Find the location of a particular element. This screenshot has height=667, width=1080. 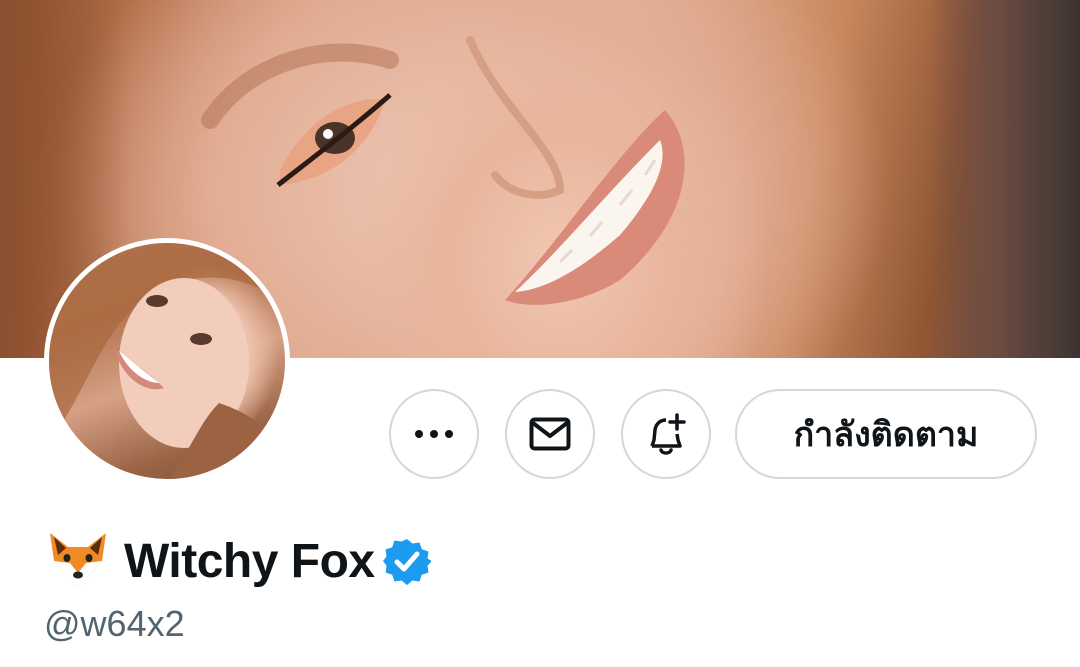

bell-plus-icon is located at coordinates (668, 434).